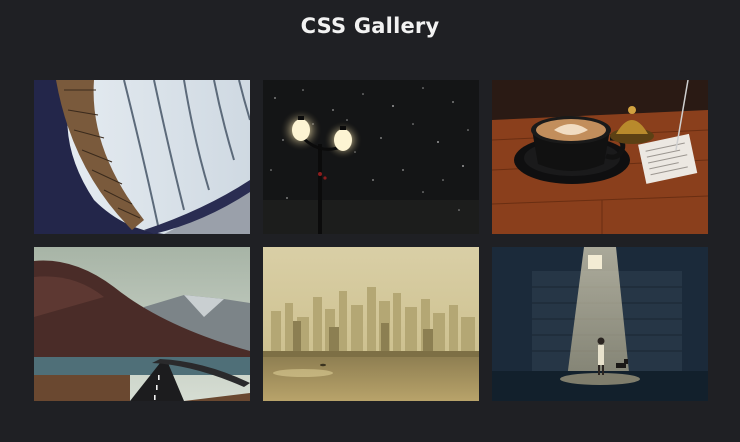 The width and height of the screenshot is (740, 442). What do you see at coordinates (370, 26) in the screenshot?
I see `page-title: CSS Gallery` at bounding box center [370, 26].